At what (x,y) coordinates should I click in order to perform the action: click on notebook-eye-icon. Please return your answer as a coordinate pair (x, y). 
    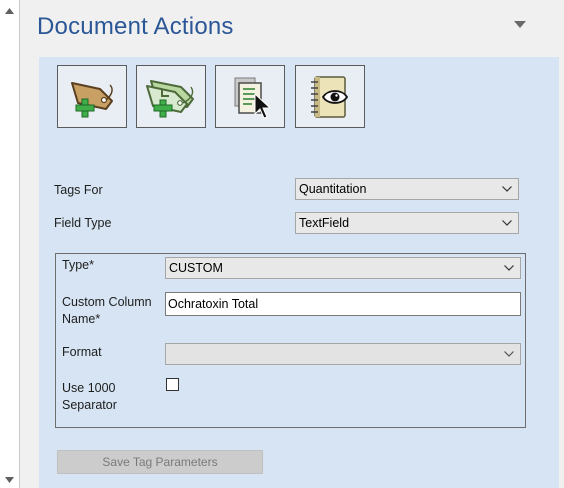
    Looking at the image, I should click on (330, 96).